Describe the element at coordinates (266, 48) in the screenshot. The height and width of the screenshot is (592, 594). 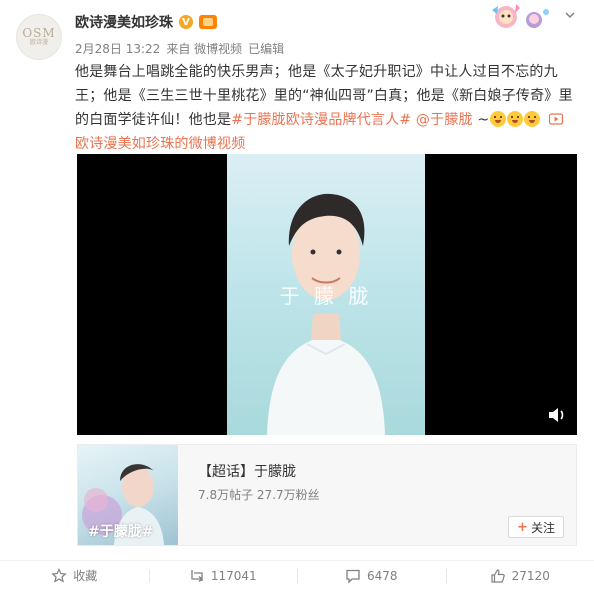
I see `post-edited: 已编辑` at that location.